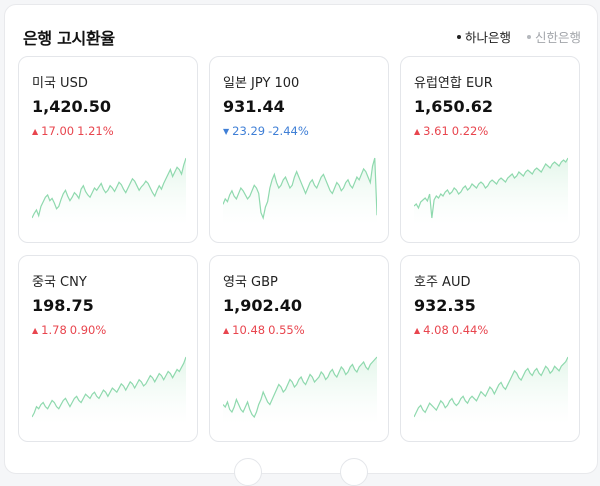  What do you see at coordinates (249, 330) in the screenshot?
I see `change-amount: 10.48` at bounding box center [249, 330].